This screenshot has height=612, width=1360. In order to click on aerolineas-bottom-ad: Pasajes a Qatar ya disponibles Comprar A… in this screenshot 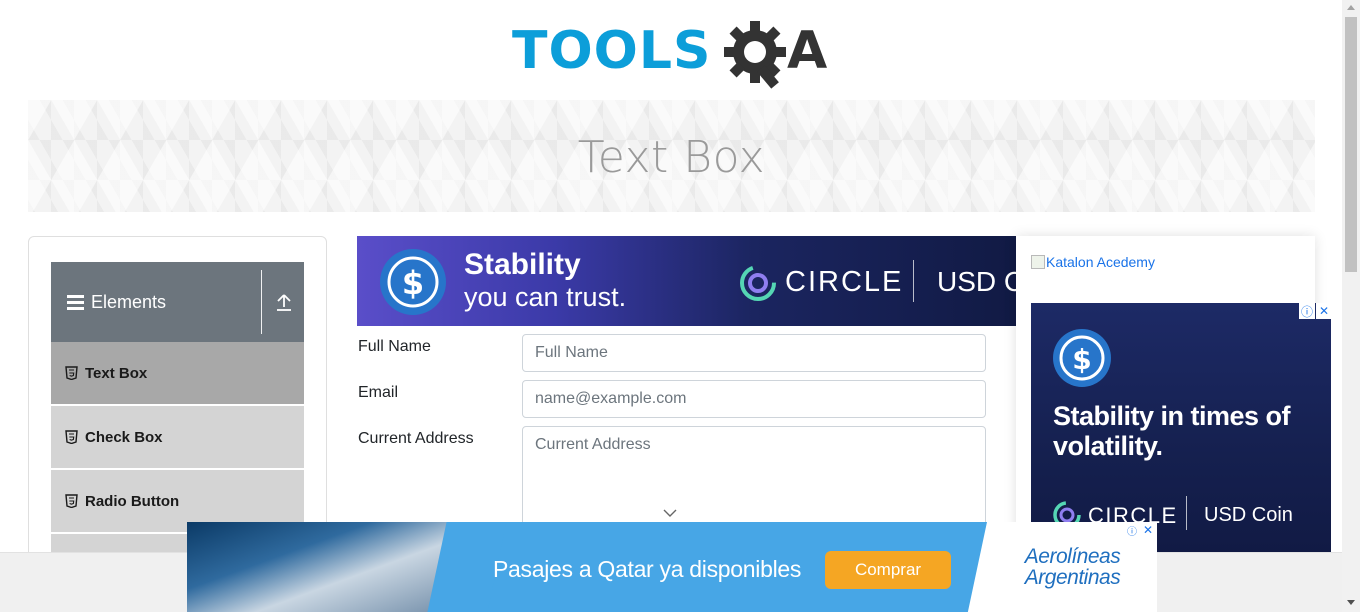, I will do `click(672, 567)`.